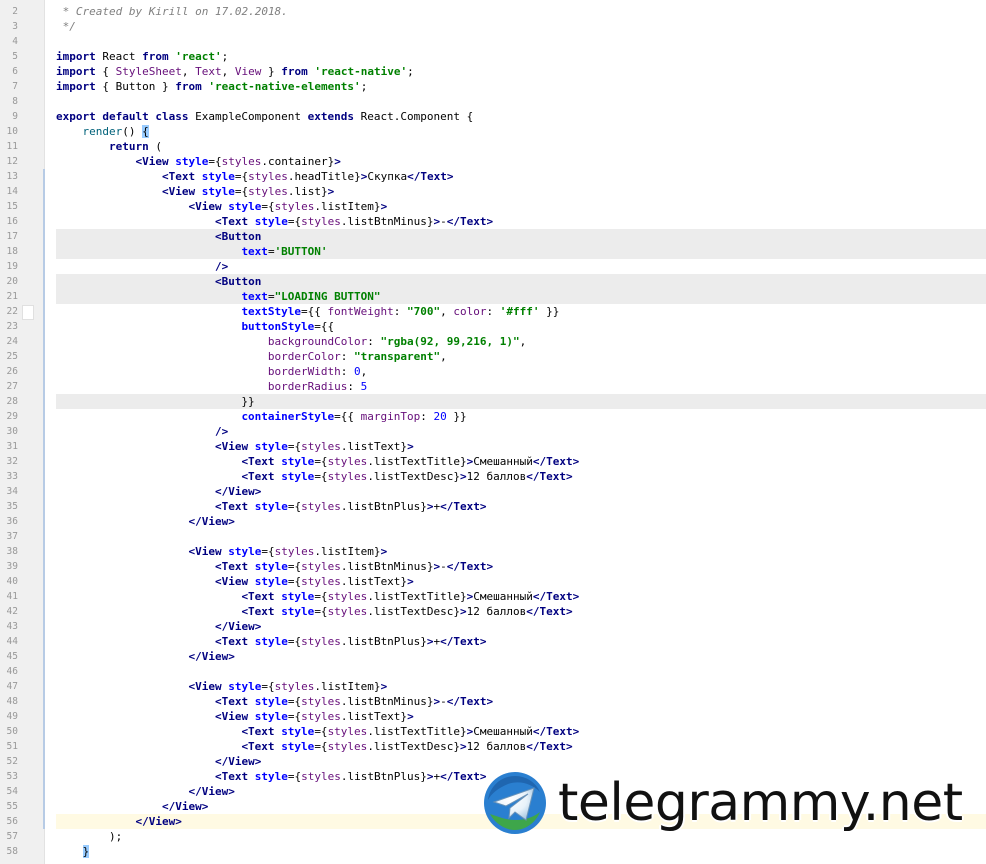  Describe the element at coordinates (102, 131) in the screenshot. I see `code-token: render` at that location.